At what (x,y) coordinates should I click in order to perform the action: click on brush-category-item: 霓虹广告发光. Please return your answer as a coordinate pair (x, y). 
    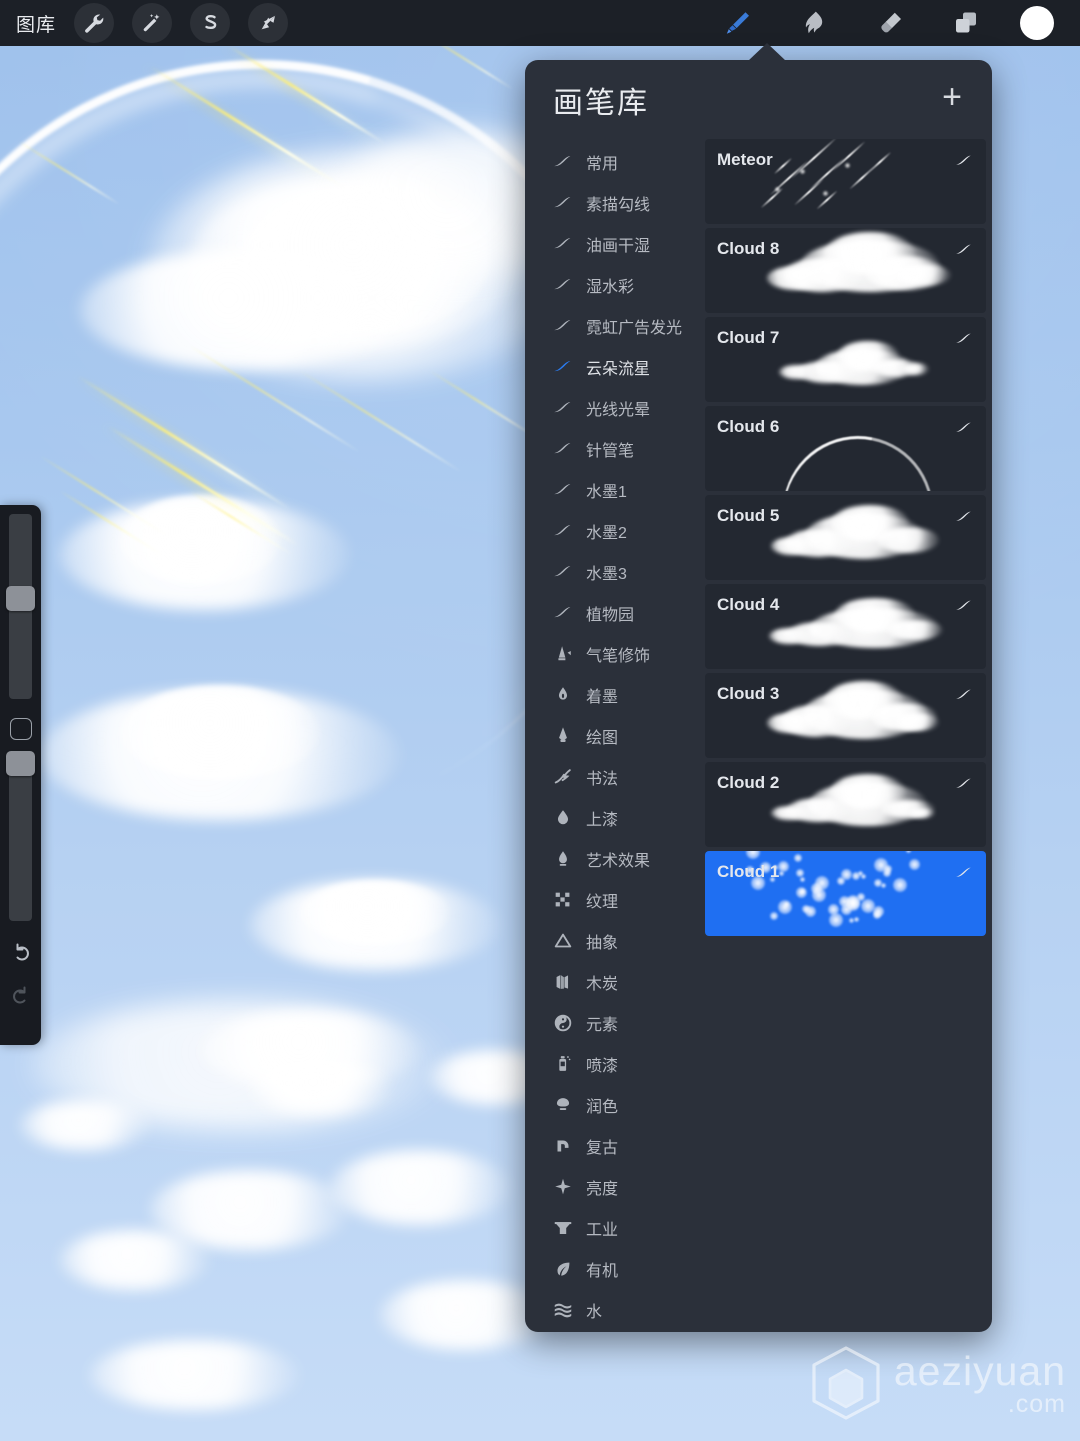
    Looking at the image, I should click on (615, 325).